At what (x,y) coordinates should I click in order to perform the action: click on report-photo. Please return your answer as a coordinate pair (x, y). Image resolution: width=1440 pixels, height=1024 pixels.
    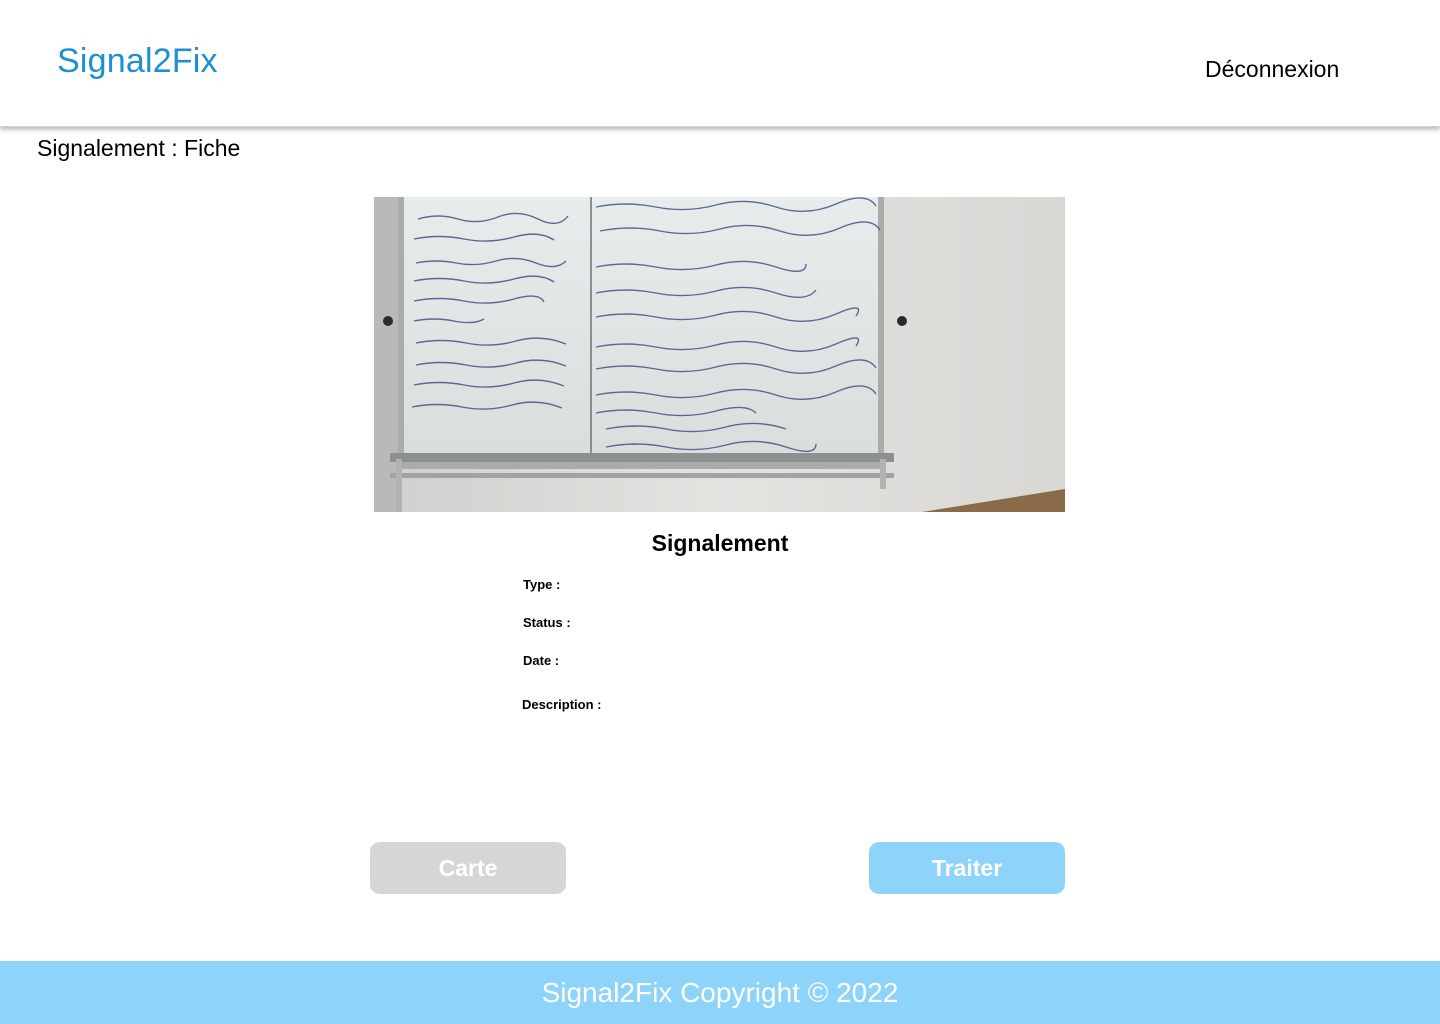
    Looking at the image, I should click on (719, 354).